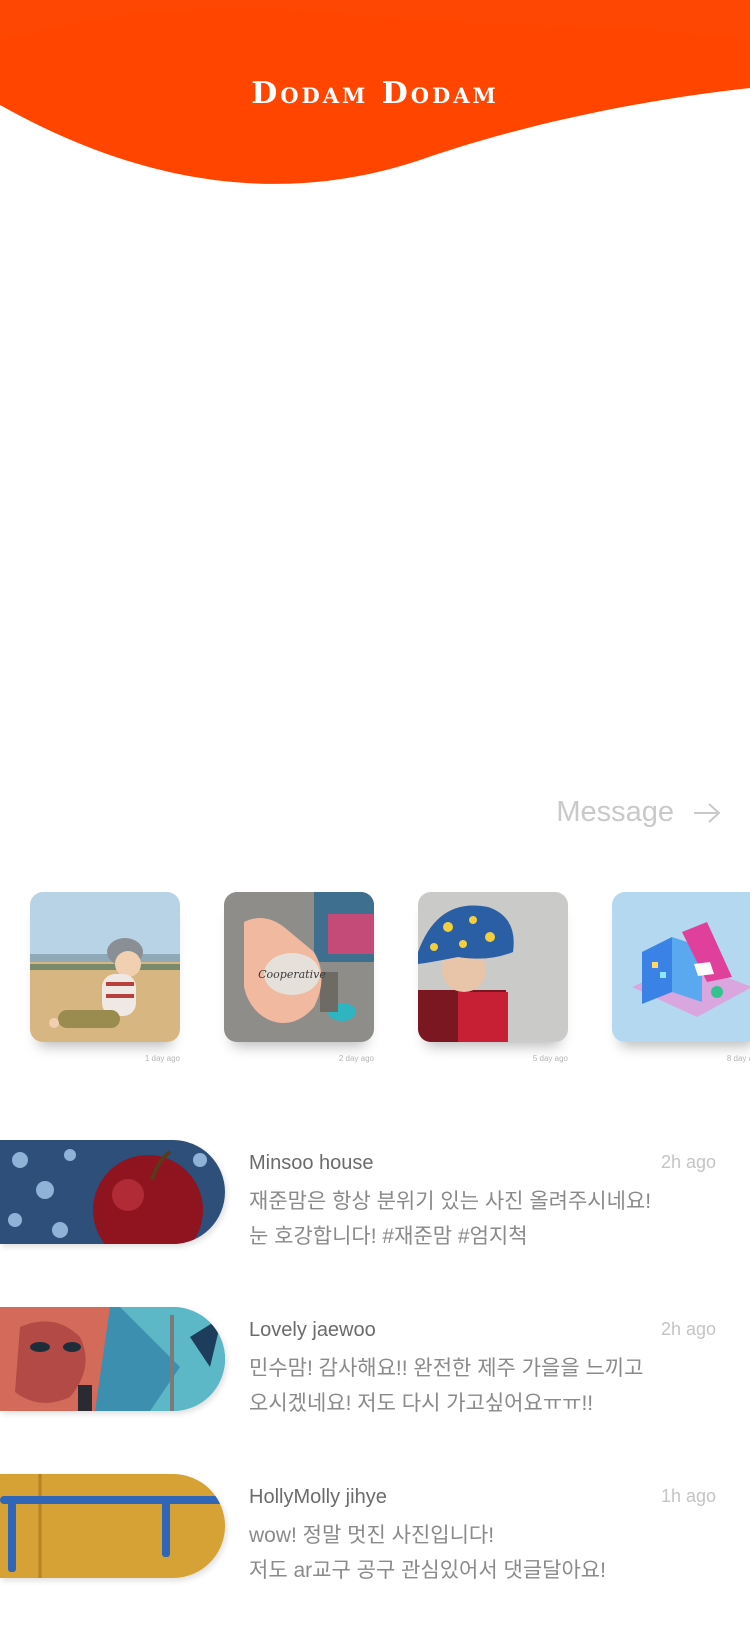 The width and height of the screenshot is (750, 1646). I want to click on message-button: Message, so click(639, 812).